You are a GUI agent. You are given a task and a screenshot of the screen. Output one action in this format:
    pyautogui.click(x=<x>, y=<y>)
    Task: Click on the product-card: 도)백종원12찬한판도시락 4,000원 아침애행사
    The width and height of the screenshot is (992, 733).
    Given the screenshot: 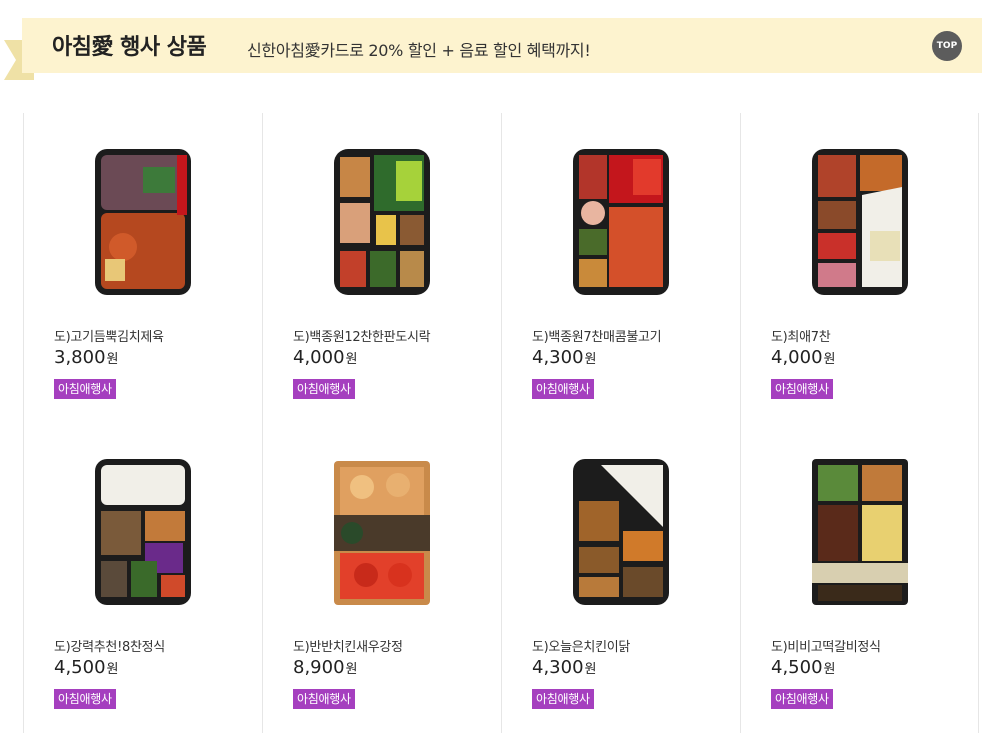 What is the action you would take?
    pyautogui.click(x=381, y=268)
    